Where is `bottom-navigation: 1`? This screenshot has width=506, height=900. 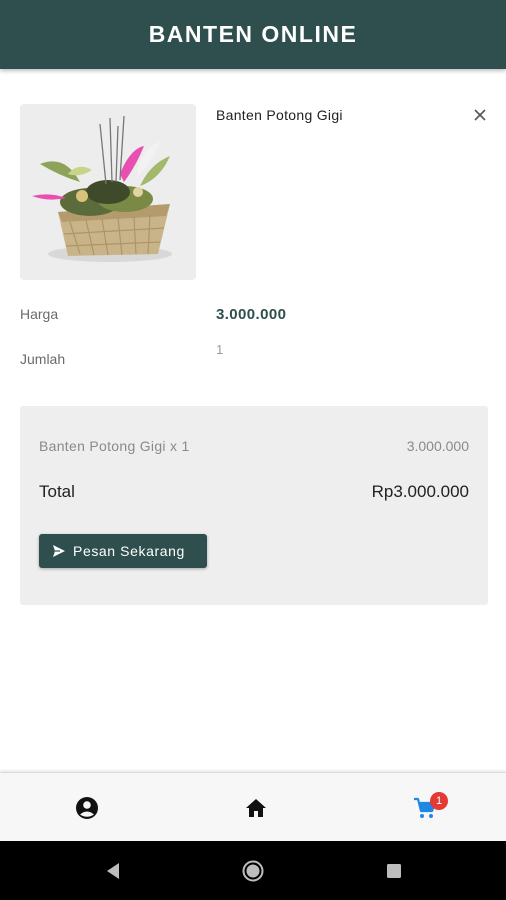 bottom-navigation: 1 is located at coordinates (253, 806).